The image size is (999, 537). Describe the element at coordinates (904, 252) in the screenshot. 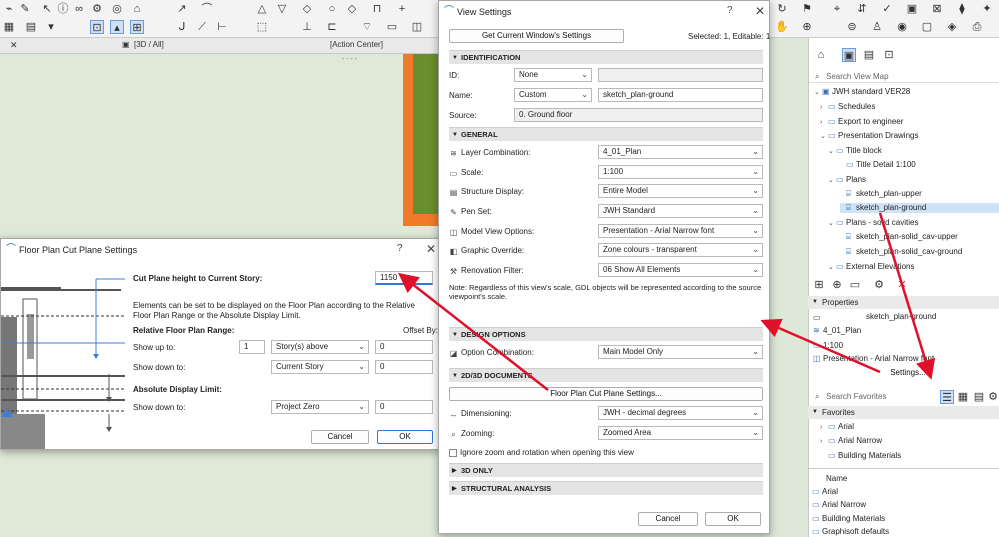

I see `tree-solid-cav-ground: ⌸ sketch_plan-solid_cav-ground` at that location.